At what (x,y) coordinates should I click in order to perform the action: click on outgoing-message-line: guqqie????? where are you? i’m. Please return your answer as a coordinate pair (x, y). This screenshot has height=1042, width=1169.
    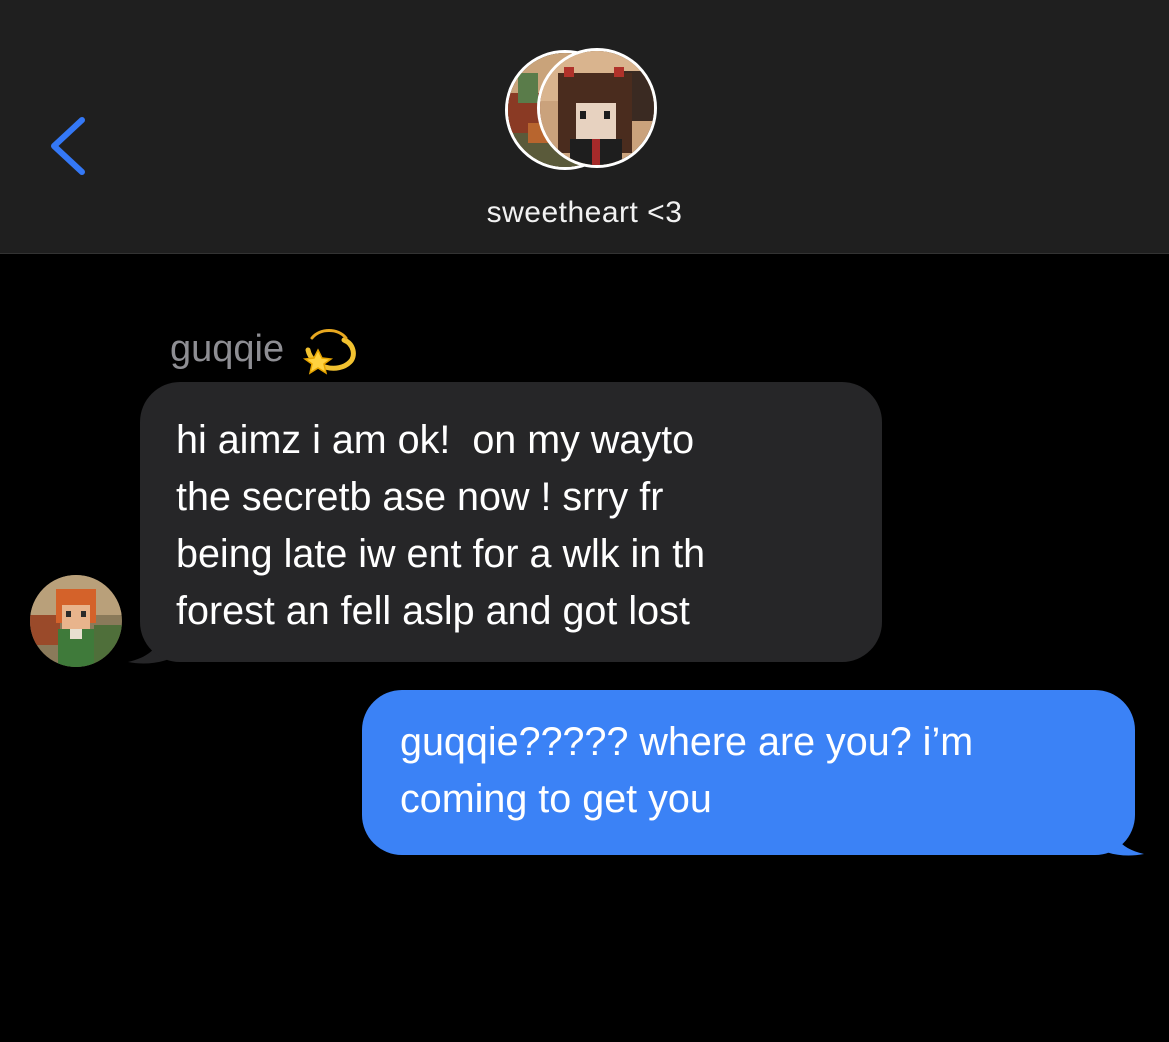
    Looking at the image, I should click on (687, 742).